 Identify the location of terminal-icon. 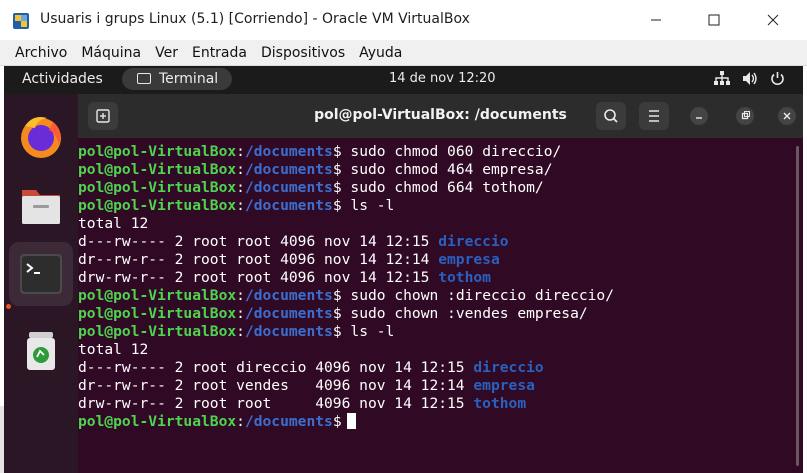
(41, 274).